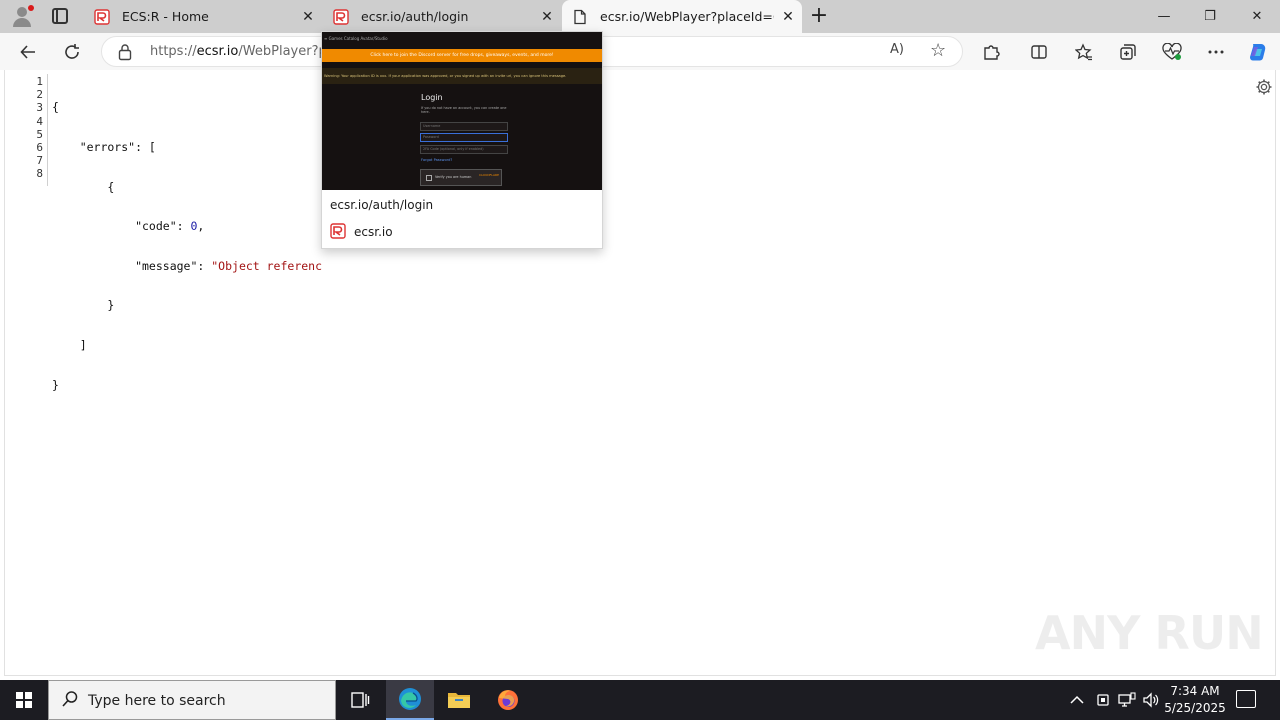 The width and height of the screenshot is (1280, 720). What do you see at coordinates (432, 97) in the screenshot?
I see `thumb-login-title: Login` at bounding box center [432, 97].